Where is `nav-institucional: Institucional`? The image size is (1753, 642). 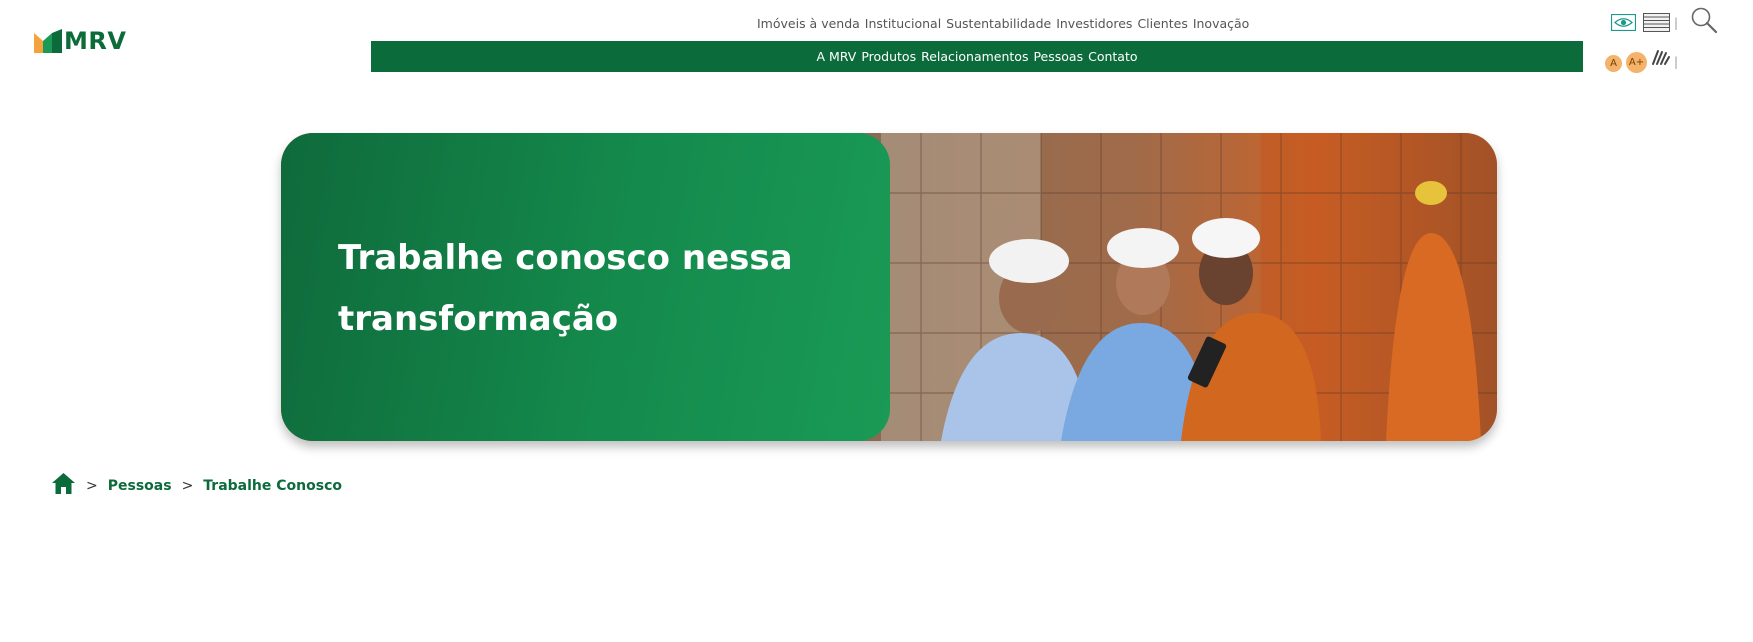 nav-institucional: Institucional is located at coordinates (903, 23).